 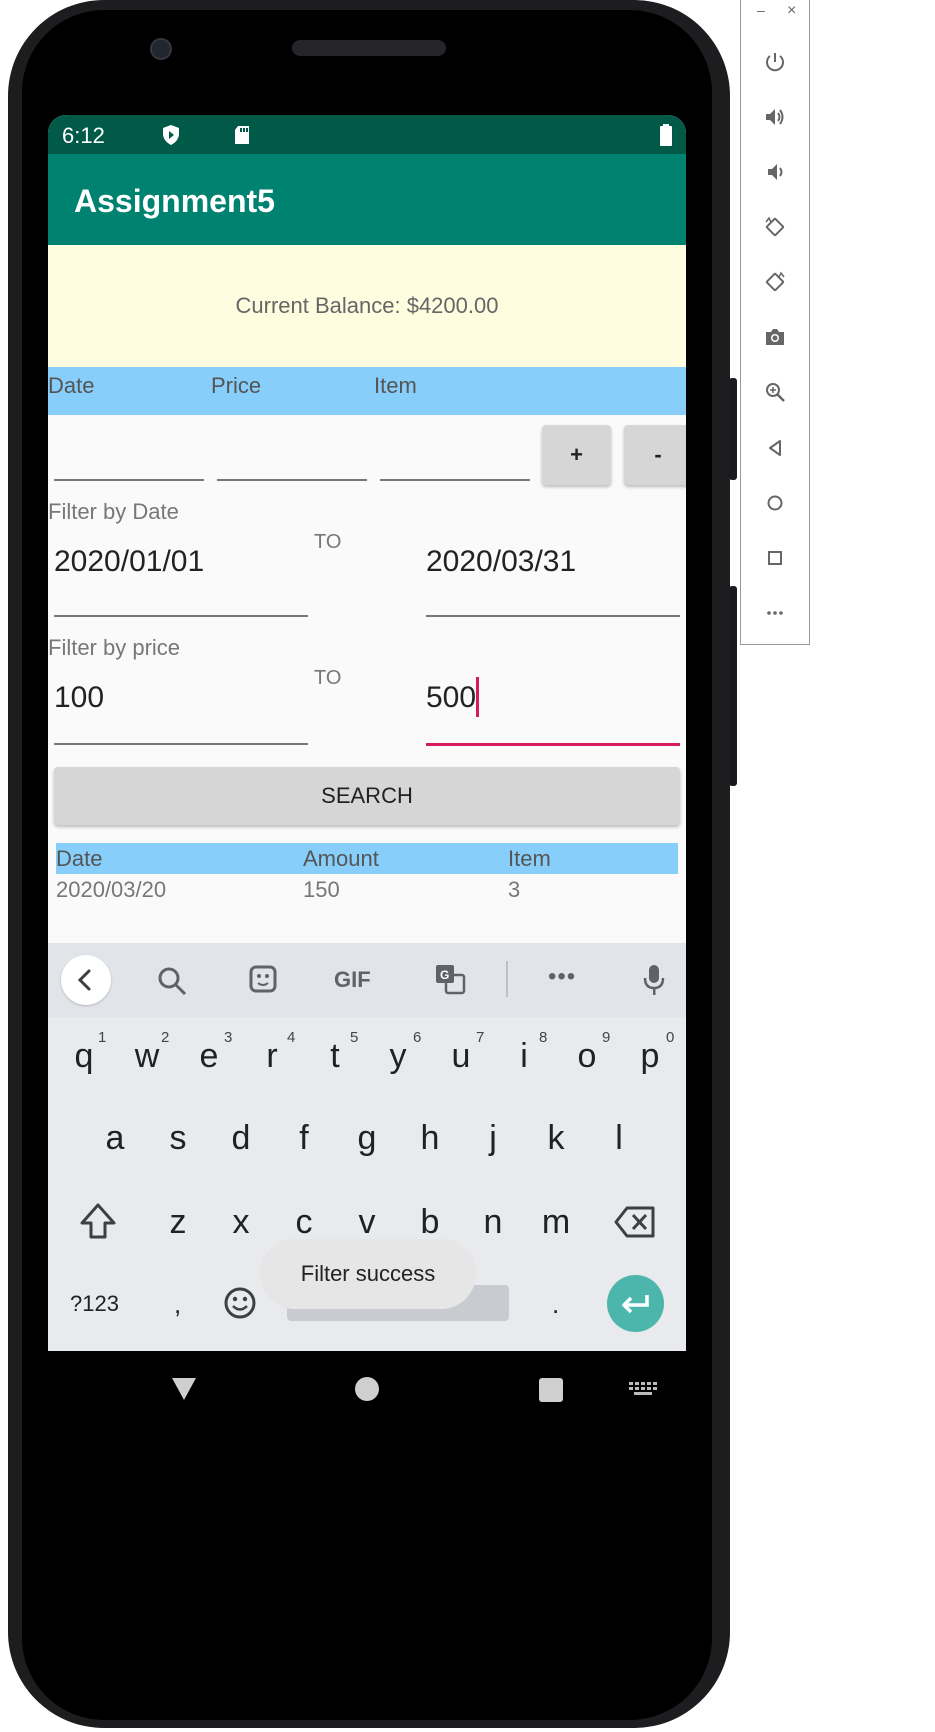 I want to click on camera-icon, so click(x=775, y=337).